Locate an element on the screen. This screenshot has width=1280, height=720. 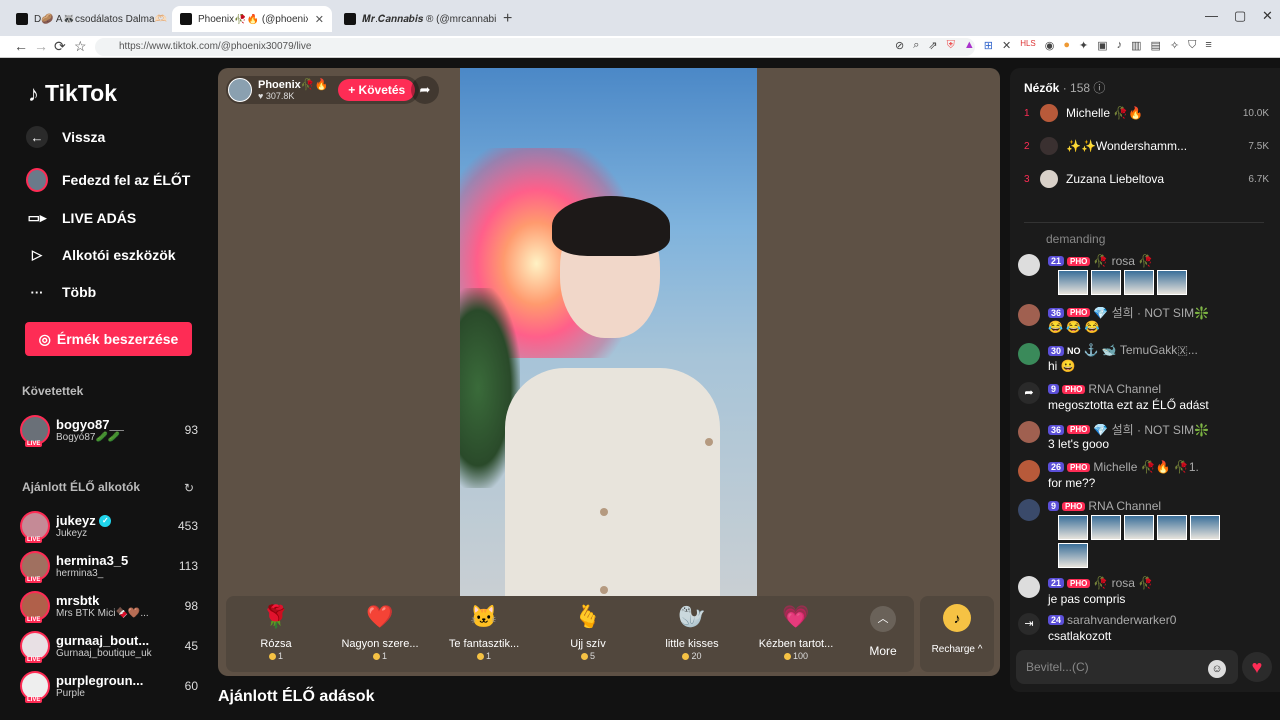
follow-button: + Követés is located at coordinates (377, 90).